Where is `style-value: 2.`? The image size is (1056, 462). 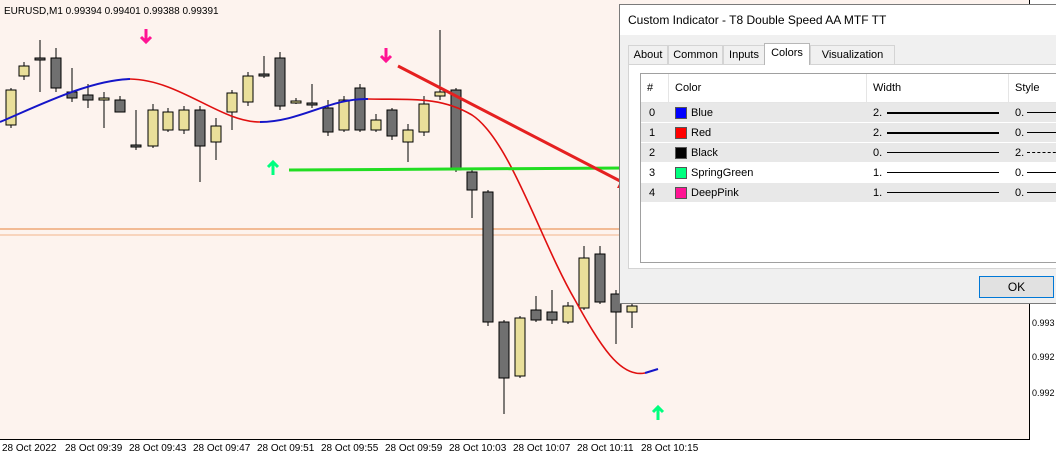
style-value: 2. is located at coordinates (1019, 153).